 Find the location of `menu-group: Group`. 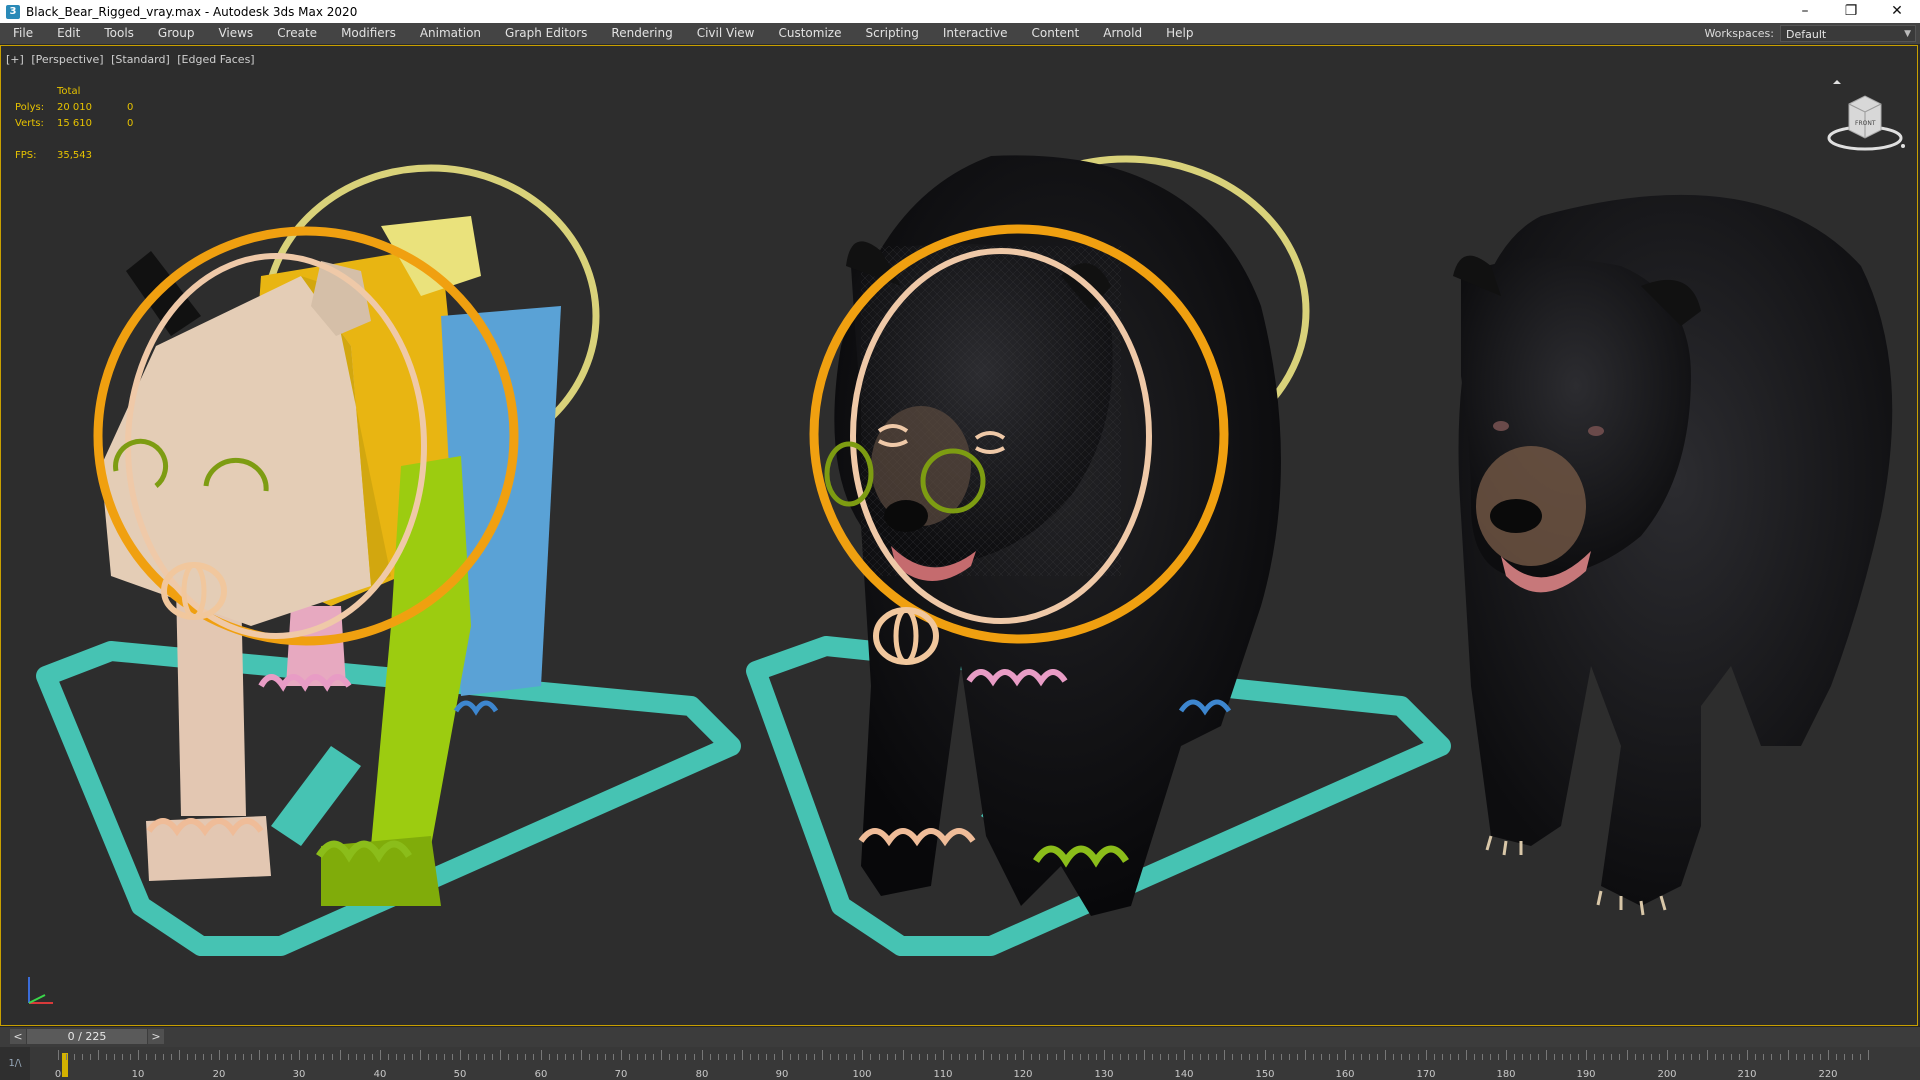

menu-group: Group is located at coordinates (176, 33).